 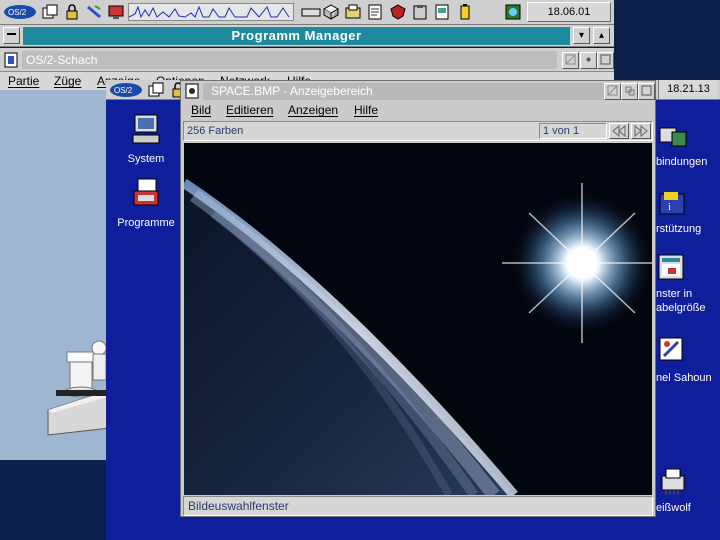 What do you see at coordinates (612, 91) in the screenshot?
I see `viewer-minimize-button` at bounding box center [612, 91].